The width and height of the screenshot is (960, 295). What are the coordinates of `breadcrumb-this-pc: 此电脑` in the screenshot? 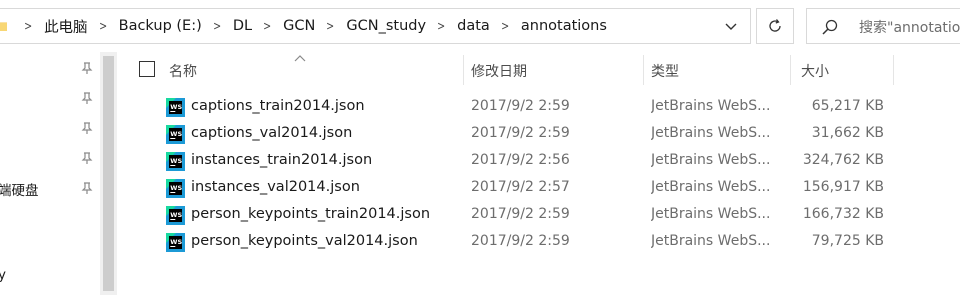 It's located at (66, 26).